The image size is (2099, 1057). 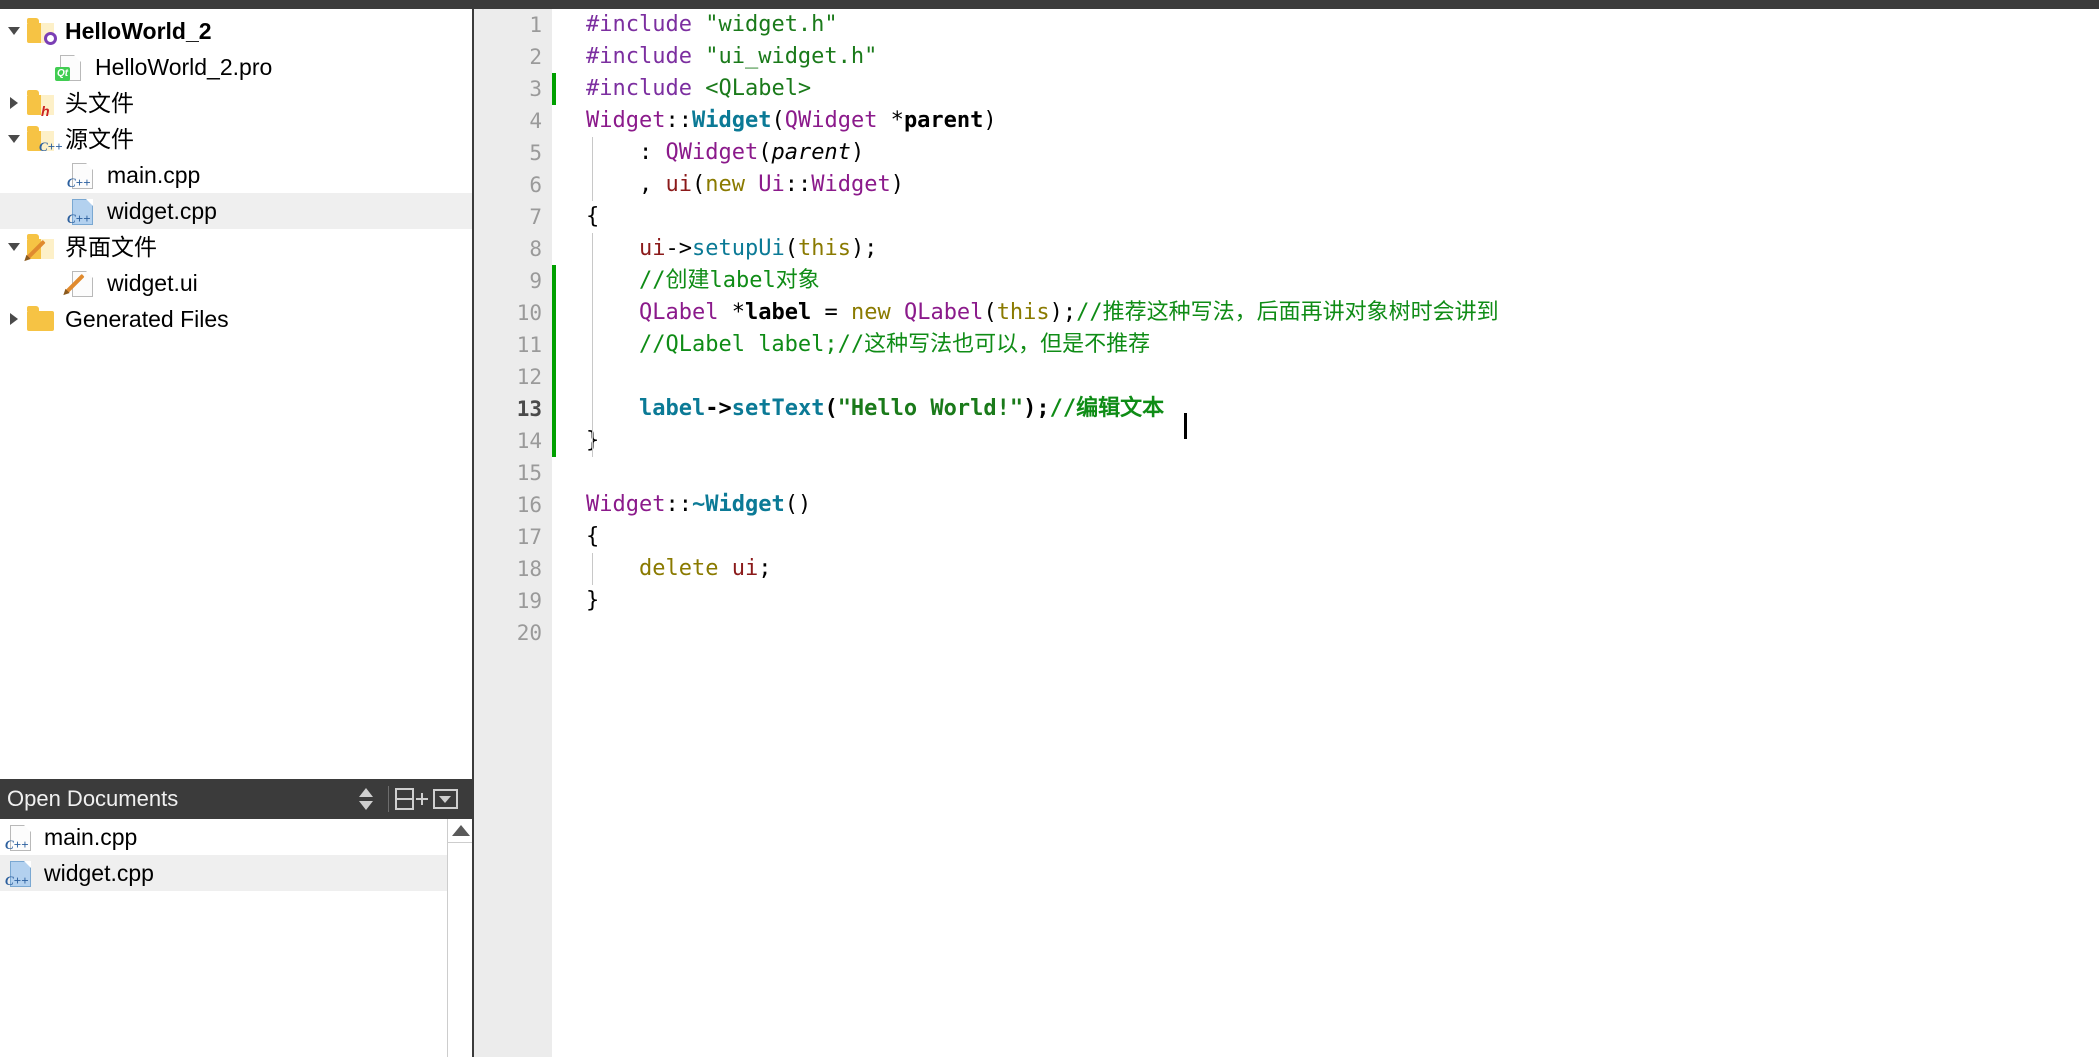 What do you see at coordinates (162, 210) in the screenshot?
I see `tree-item-label: widget.cpp` at bounding box center [162, 210].